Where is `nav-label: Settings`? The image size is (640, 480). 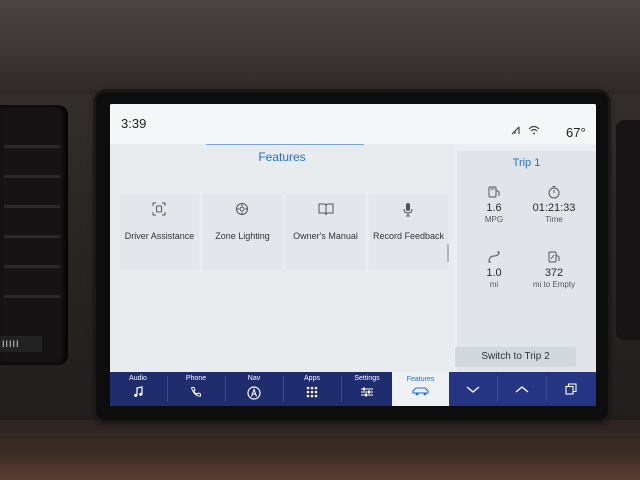 nav-label: Settings is located at coordinates (367, 378).